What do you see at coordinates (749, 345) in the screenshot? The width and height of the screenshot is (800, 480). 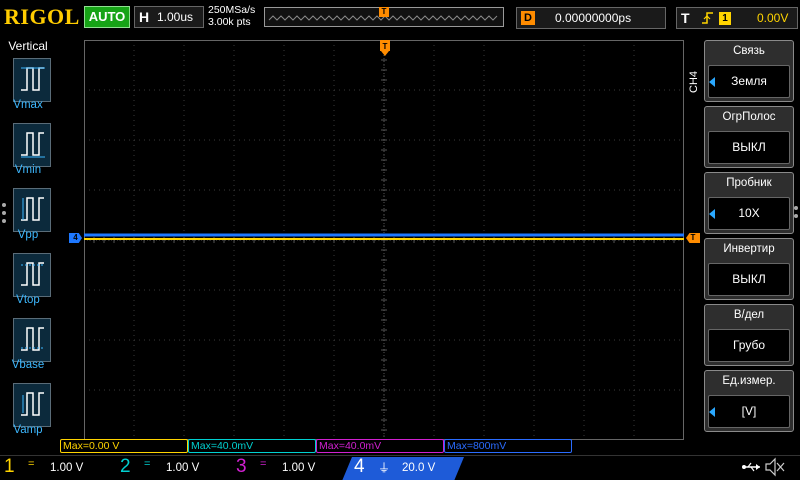 I see `menu-volts-div-value: Грубо` at bounding box center [749, 345].